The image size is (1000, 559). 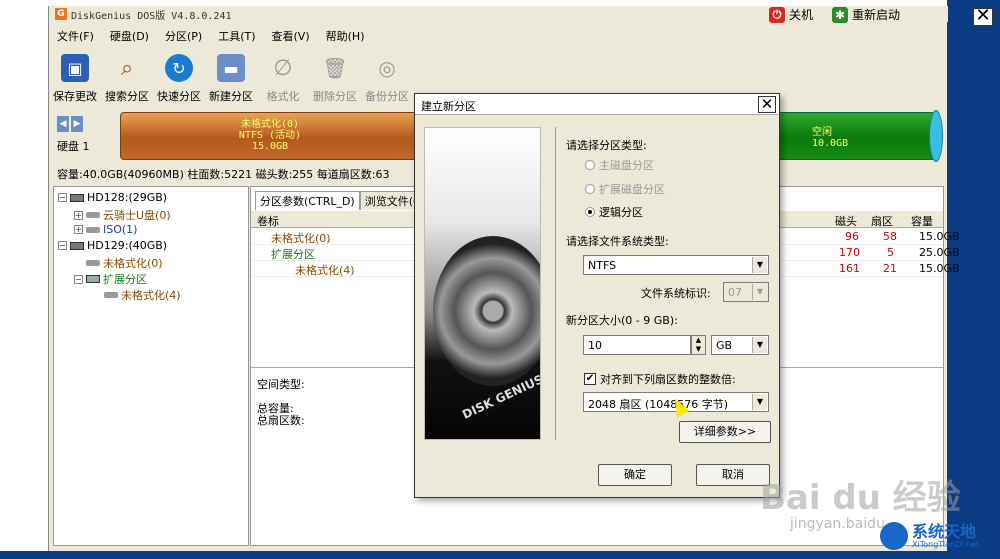 I want to click on shutdown-button: ⏻ 关机, so click(x=791, y=14).